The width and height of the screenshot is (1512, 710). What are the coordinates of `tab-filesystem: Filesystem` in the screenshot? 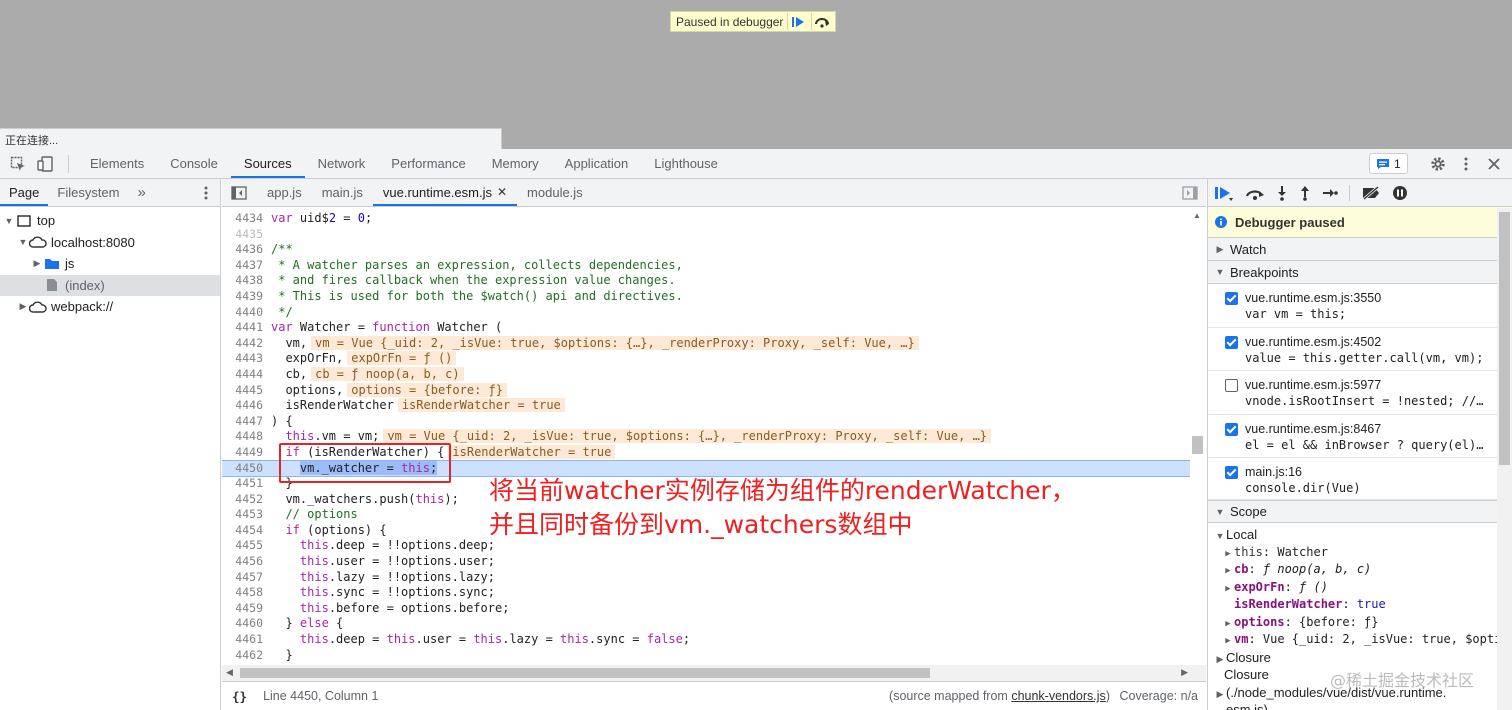 It's located at (88, 192).